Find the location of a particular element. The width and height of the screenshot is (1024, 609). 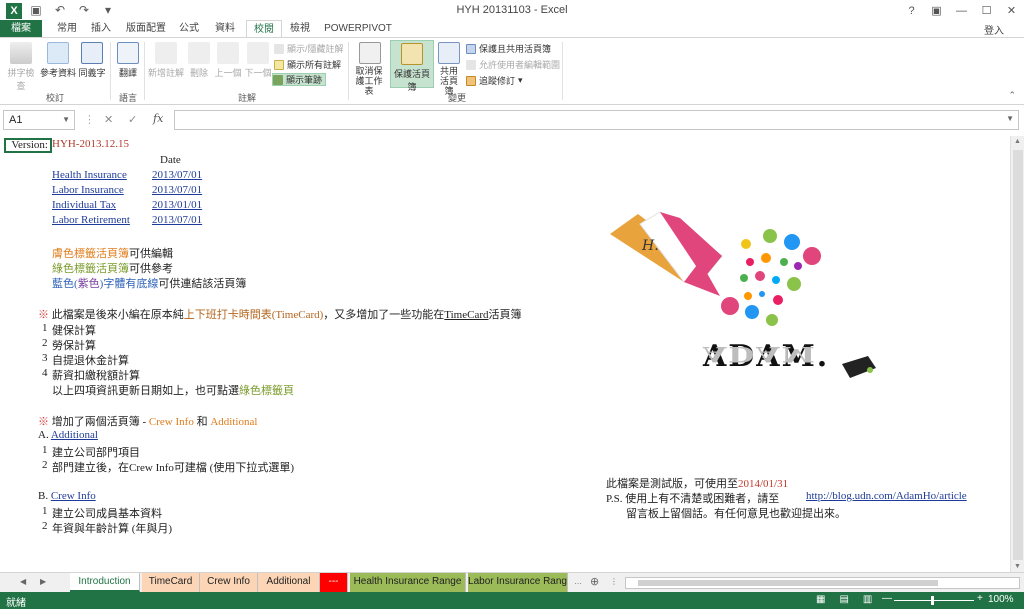

more-options-icon: ⋮ is located at coordinates (89, 120).